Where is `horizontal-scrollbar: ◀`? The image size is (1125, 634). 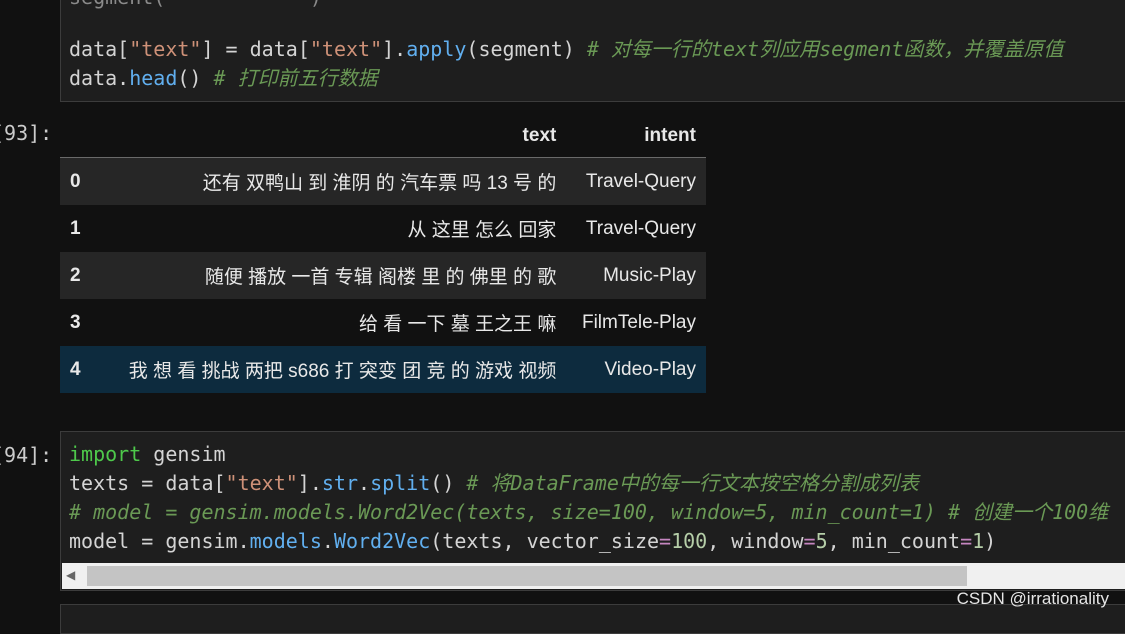
horizontal-scrollbar: ◀ is located at coordinates (593, 576).